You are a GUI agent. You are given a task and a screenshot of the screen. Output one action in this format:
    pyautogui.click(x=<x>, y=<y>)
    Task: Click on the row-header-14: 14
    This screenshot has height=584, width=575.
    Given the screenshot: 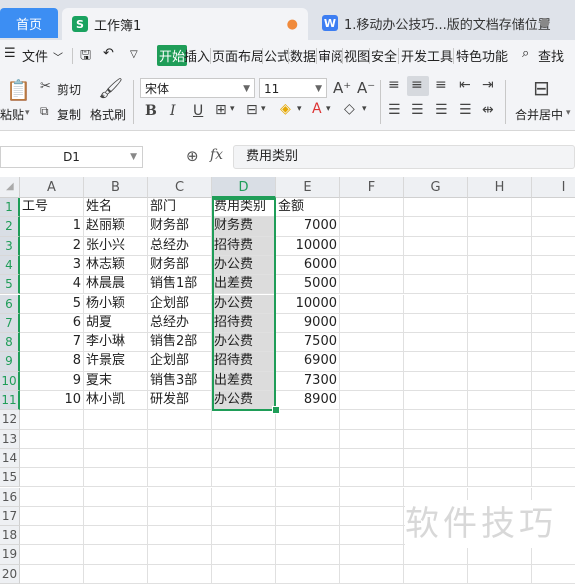 What is the action you would take?
    pyautogui.click(x=10, y=458)
    